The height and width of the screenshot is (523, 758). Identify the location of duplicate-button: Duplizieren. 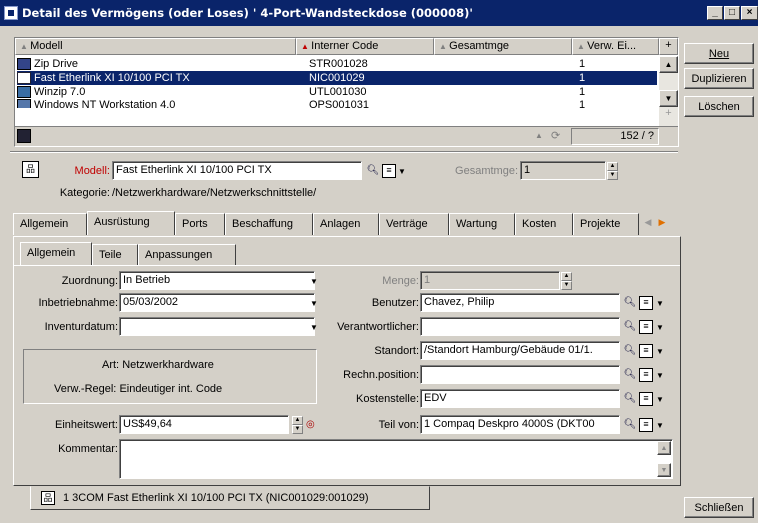
(719, 78).